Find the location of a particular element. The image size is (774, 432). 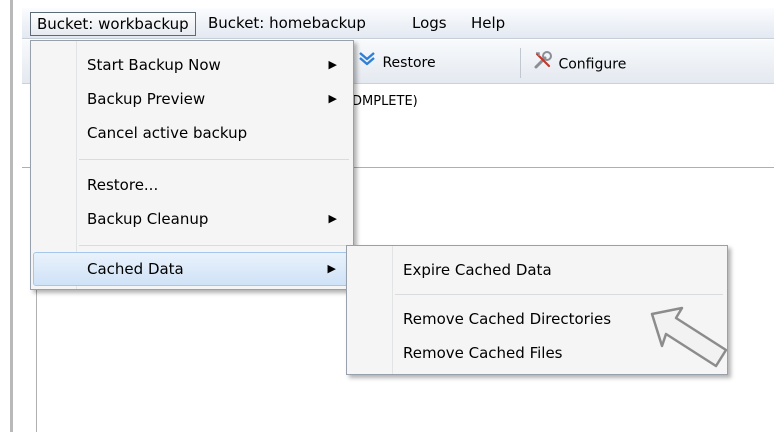

menu-bucket-homebackup: Bucket: homebackup is located at coordinates (287, 24).